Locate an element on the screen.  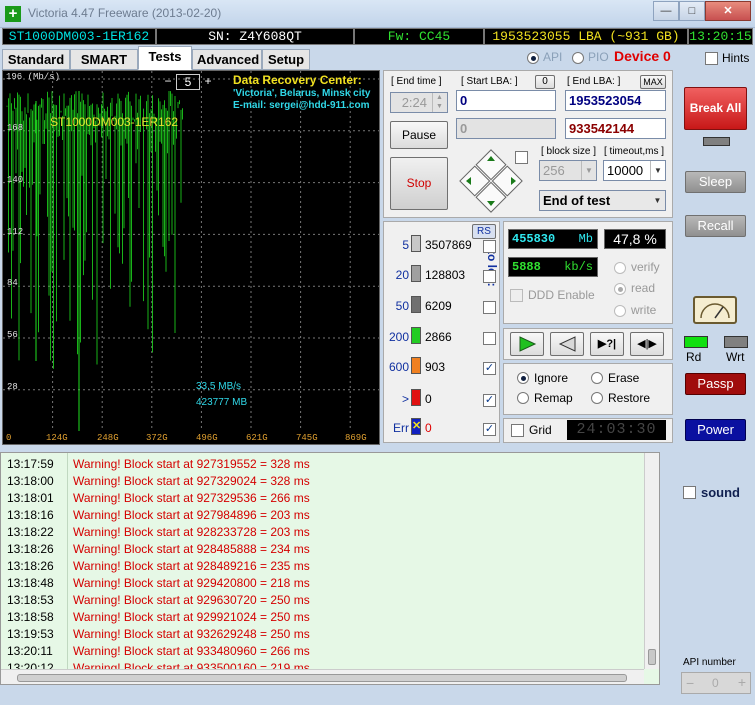
speed-value: 5888 is located at coordinates (526, 267).